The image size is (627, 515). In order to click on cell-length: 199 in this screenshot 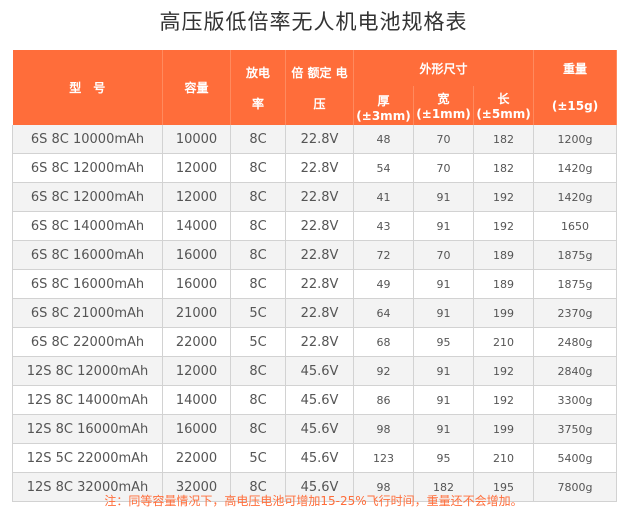, I will do `click(504, 429)`.